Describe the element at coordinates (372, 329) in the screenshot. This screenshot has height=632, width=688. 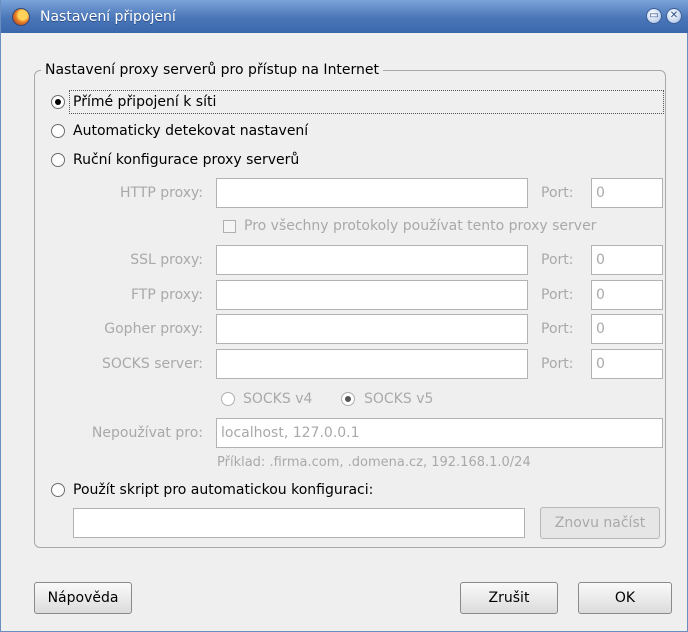
I see `gopher-proxy-input` at that location.